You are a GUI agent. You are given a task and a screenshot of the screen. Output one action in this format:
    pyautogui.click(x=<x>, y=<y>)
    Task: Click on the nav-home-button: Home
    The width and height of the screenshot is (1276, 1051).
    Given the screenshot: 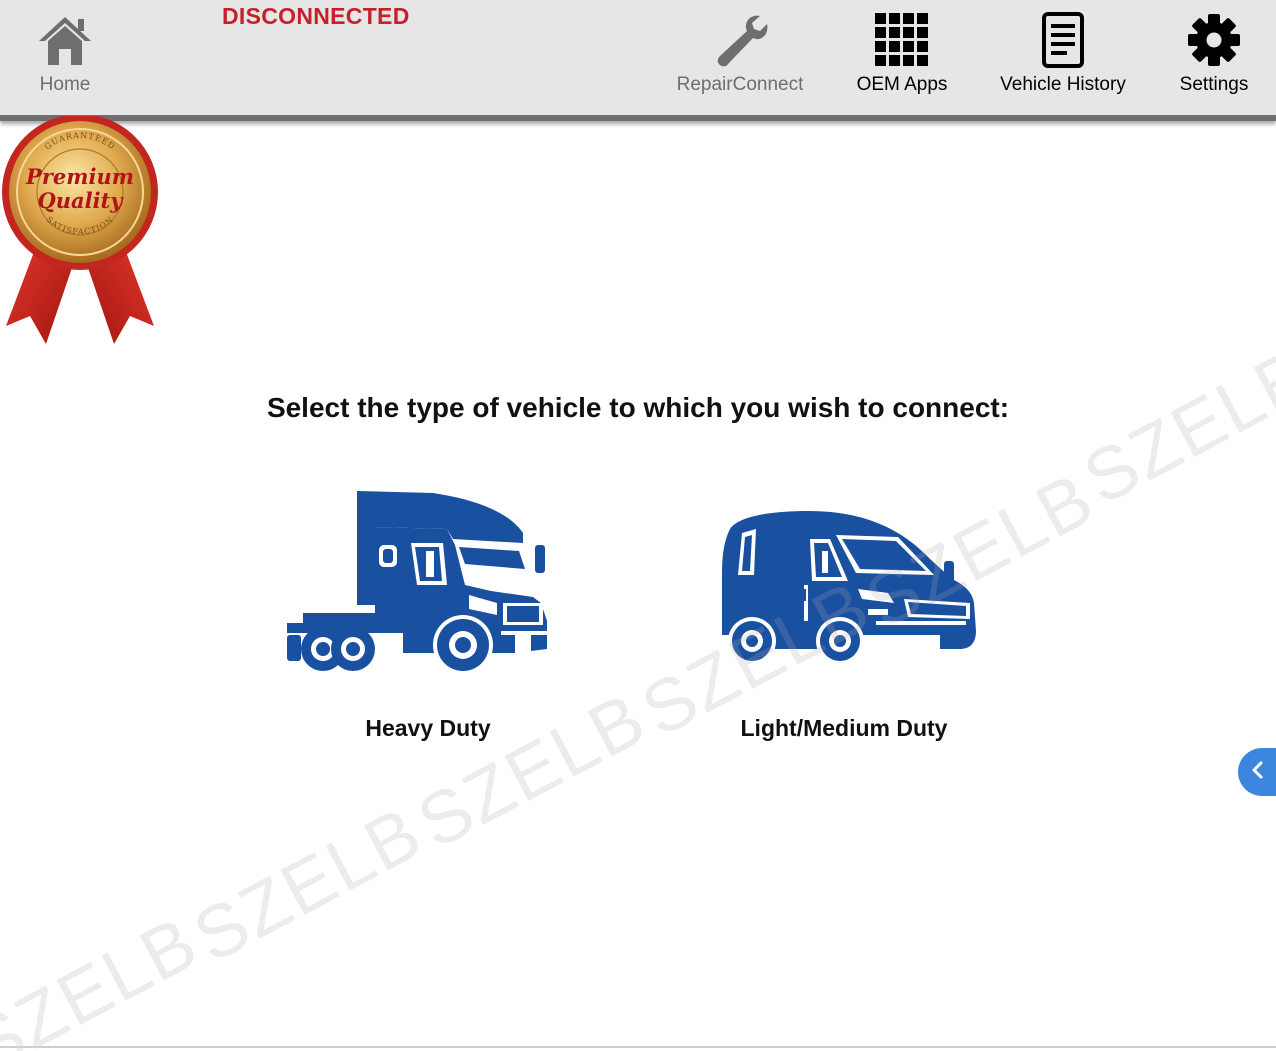 What is the action you would take?
    pyautogui.click(x=65, y=57)
    